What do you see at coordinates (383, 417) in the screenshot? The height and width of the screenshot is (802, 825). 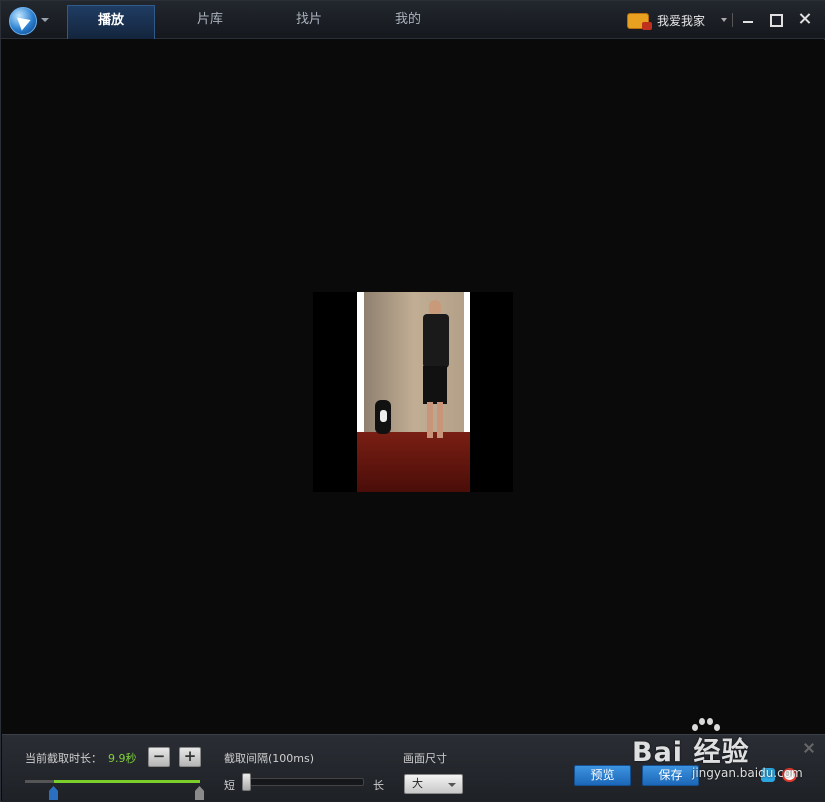 I see `scene-cat` at bounding box center [383, 417].